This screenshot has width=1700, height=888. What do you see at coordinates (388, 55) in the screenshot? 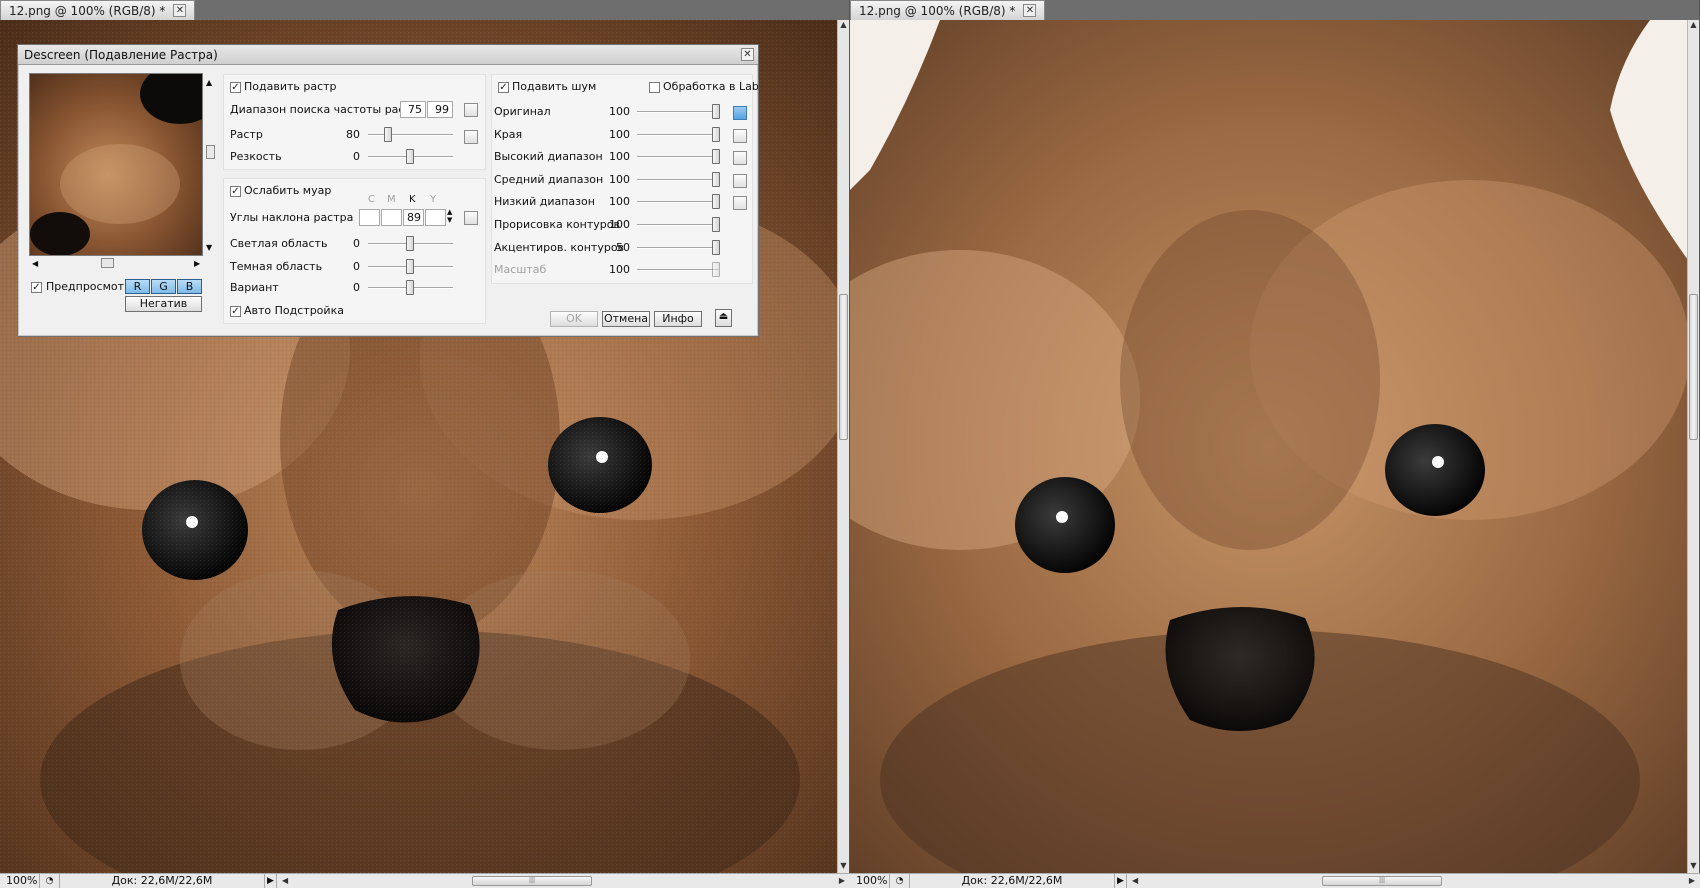
I see `dialog-titlebar: Descreen (Подавление Растра) ✕` at bounding box center [388, 55].